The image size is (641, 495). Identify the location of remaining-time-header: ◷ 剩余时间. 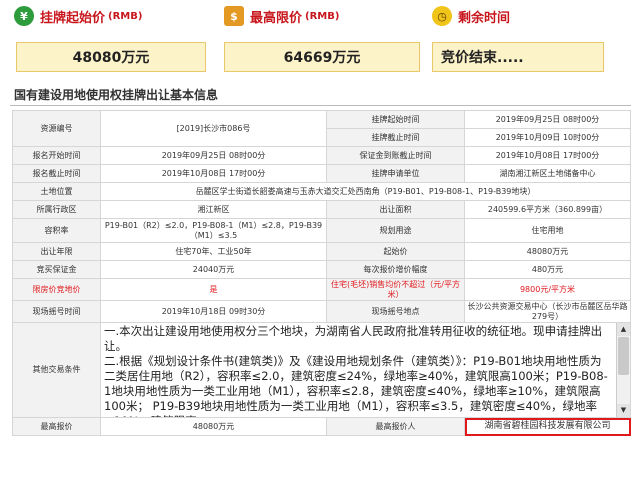
(471, 16).